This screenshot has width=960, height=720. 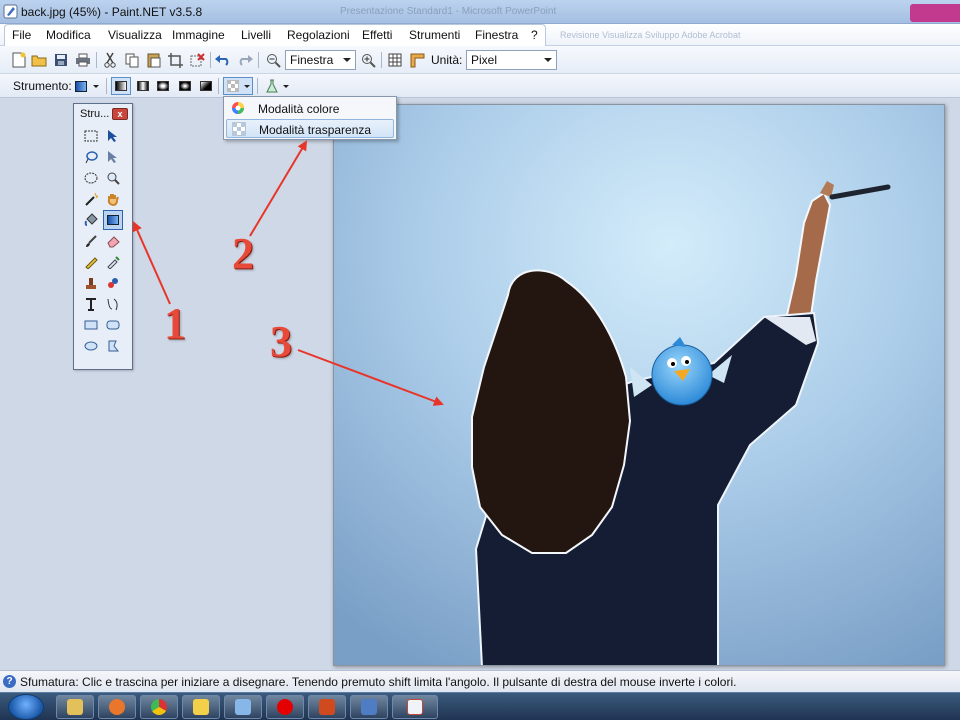 What do you see at coordinates (113, 220) in the screenshot?
I see `gradient-tool-icon` at bounding box center [113, 220].